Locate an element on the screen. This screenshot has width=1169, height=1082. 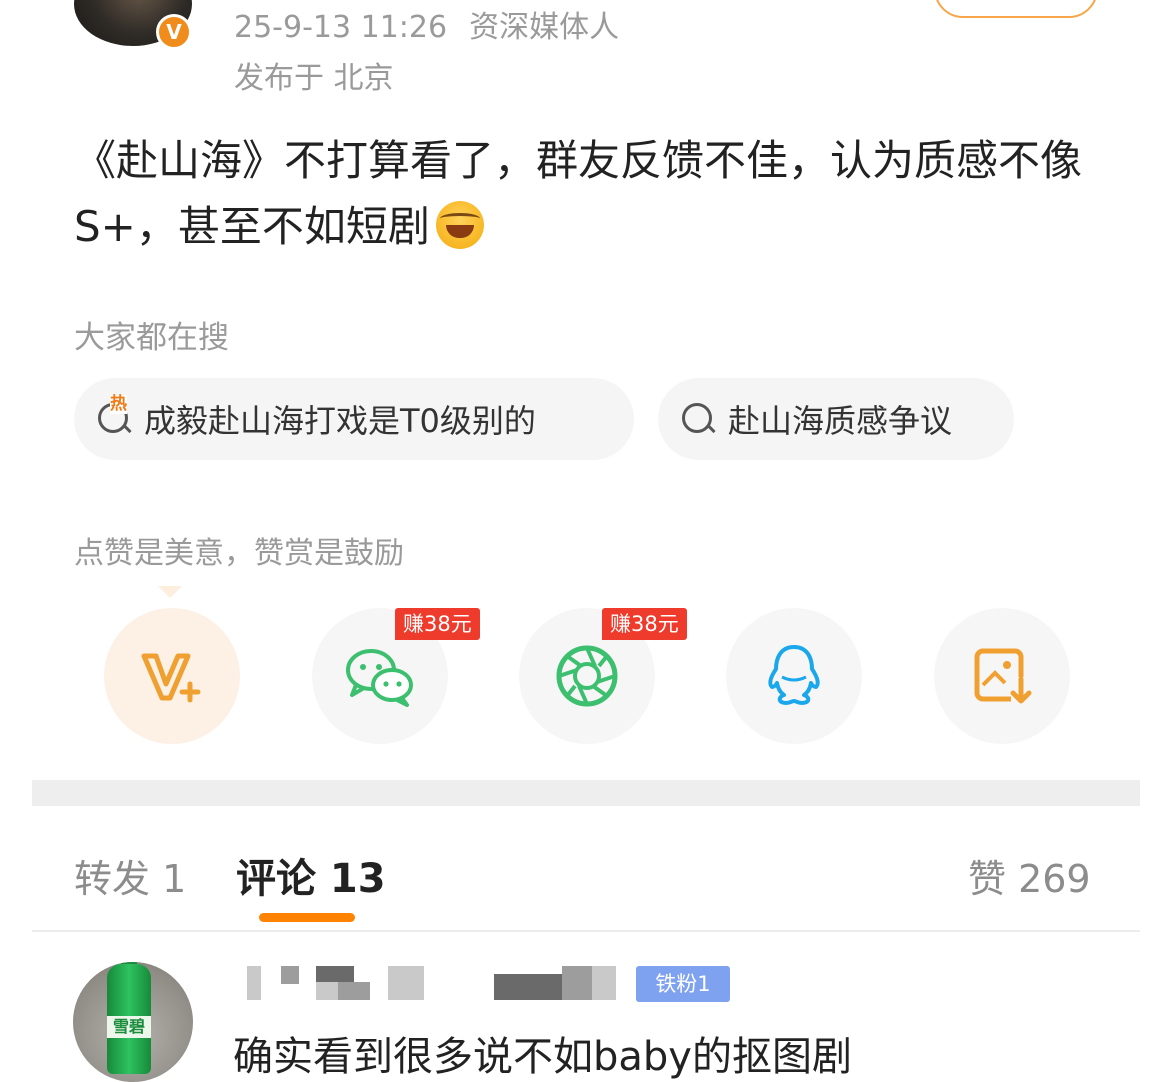
reward-pointer is located at coordinates (170, 592).